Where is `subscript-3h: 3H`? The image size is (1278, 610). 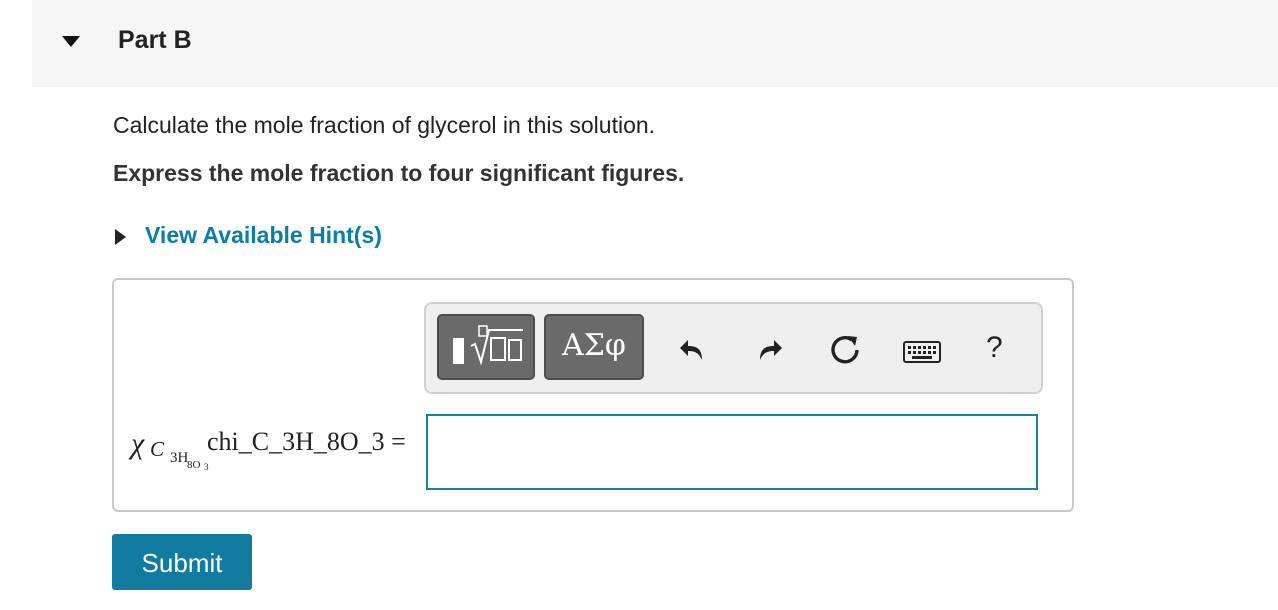 subscript-3h: 3H is located at coordinates (179, 458).